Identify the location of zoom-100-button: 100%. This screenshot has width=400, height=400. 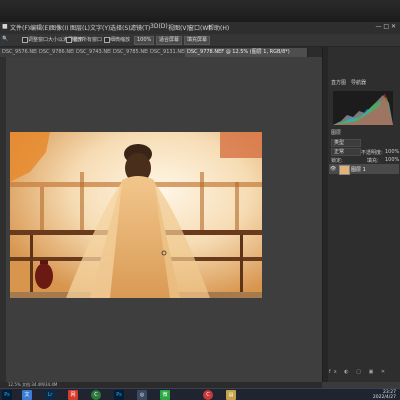
(144, 40).